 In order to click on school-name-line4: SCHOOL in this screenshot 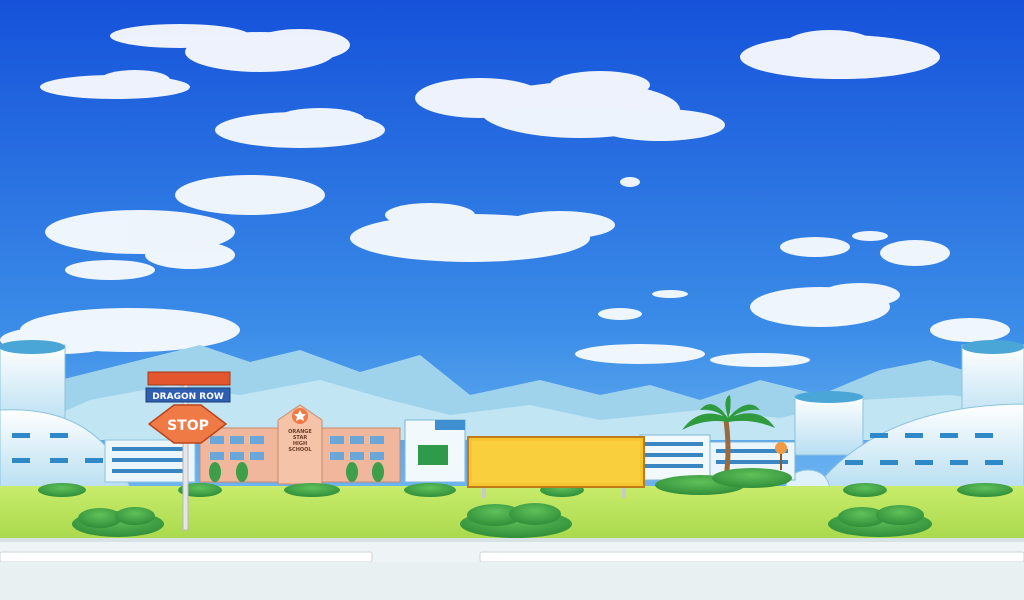, I will do `click(300, 450)`.